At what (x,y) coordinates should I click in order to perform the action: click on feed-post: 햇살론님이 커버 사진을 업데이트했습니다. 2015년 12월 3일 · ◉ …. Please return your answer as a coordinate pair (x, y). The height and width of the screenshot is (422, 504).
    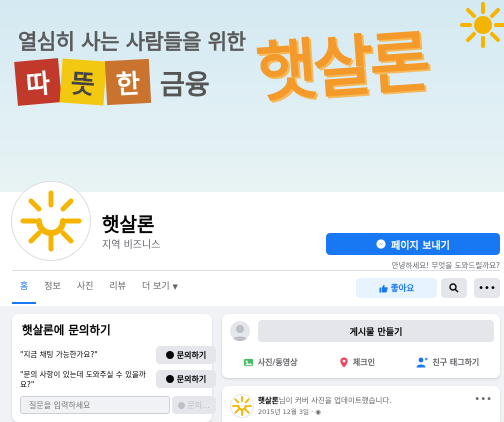
    Looking at the image, I should click on (361, 404).